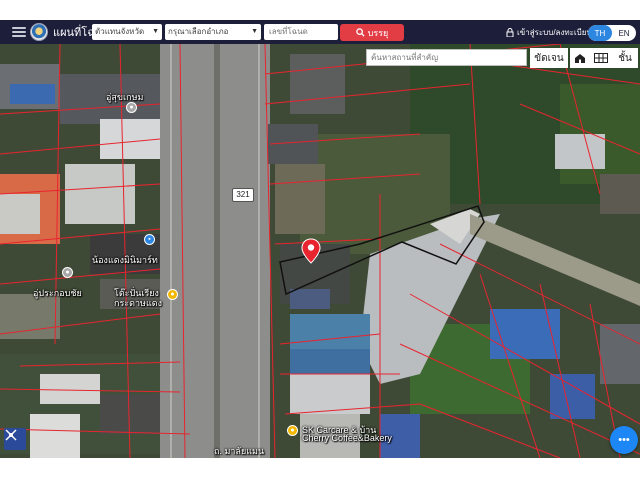 The width and height of the screenshot is (640, 480). I want to click on province-select: ตัวแทนจังหวัด ▼, so click(127, 32).